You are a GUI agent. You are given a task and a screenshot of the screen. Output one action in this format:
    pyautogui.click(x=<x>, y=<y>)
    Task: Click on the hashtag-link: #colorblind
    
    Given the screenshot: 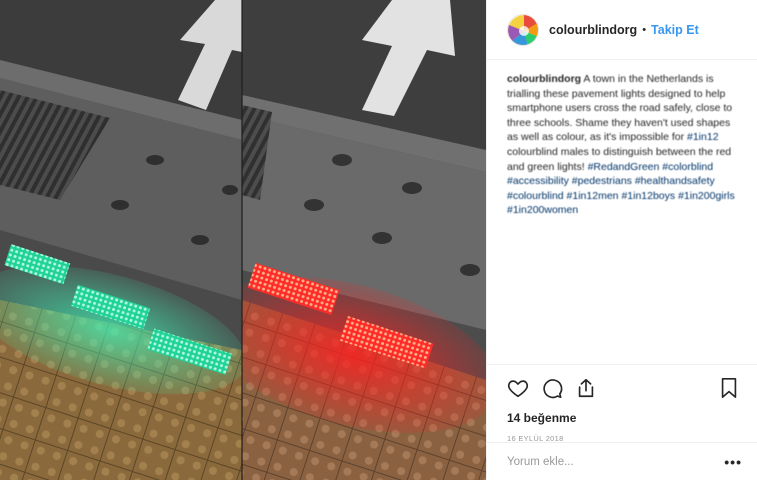 What is the action you would take?
    pyautogui.click(x=687, y=167)
    